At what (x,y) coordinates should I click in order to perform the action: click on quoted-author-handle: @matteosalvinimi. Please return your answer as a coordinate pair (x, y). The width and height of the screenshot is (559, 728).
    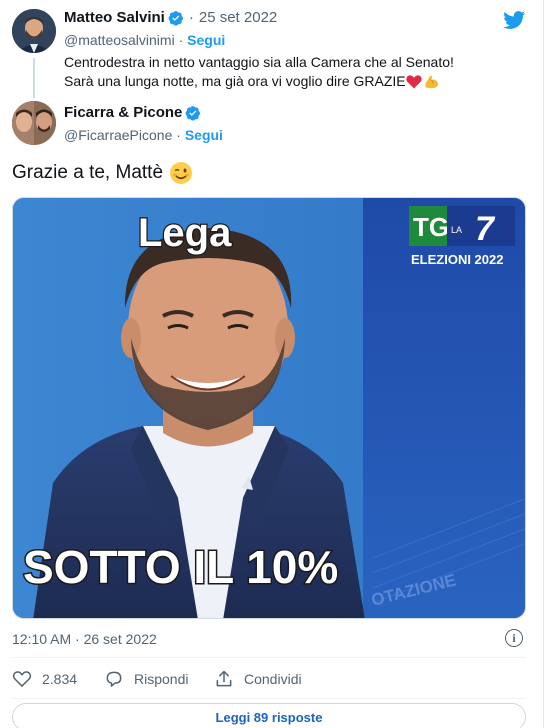
    Looking at the image, I should click on (119, 40).